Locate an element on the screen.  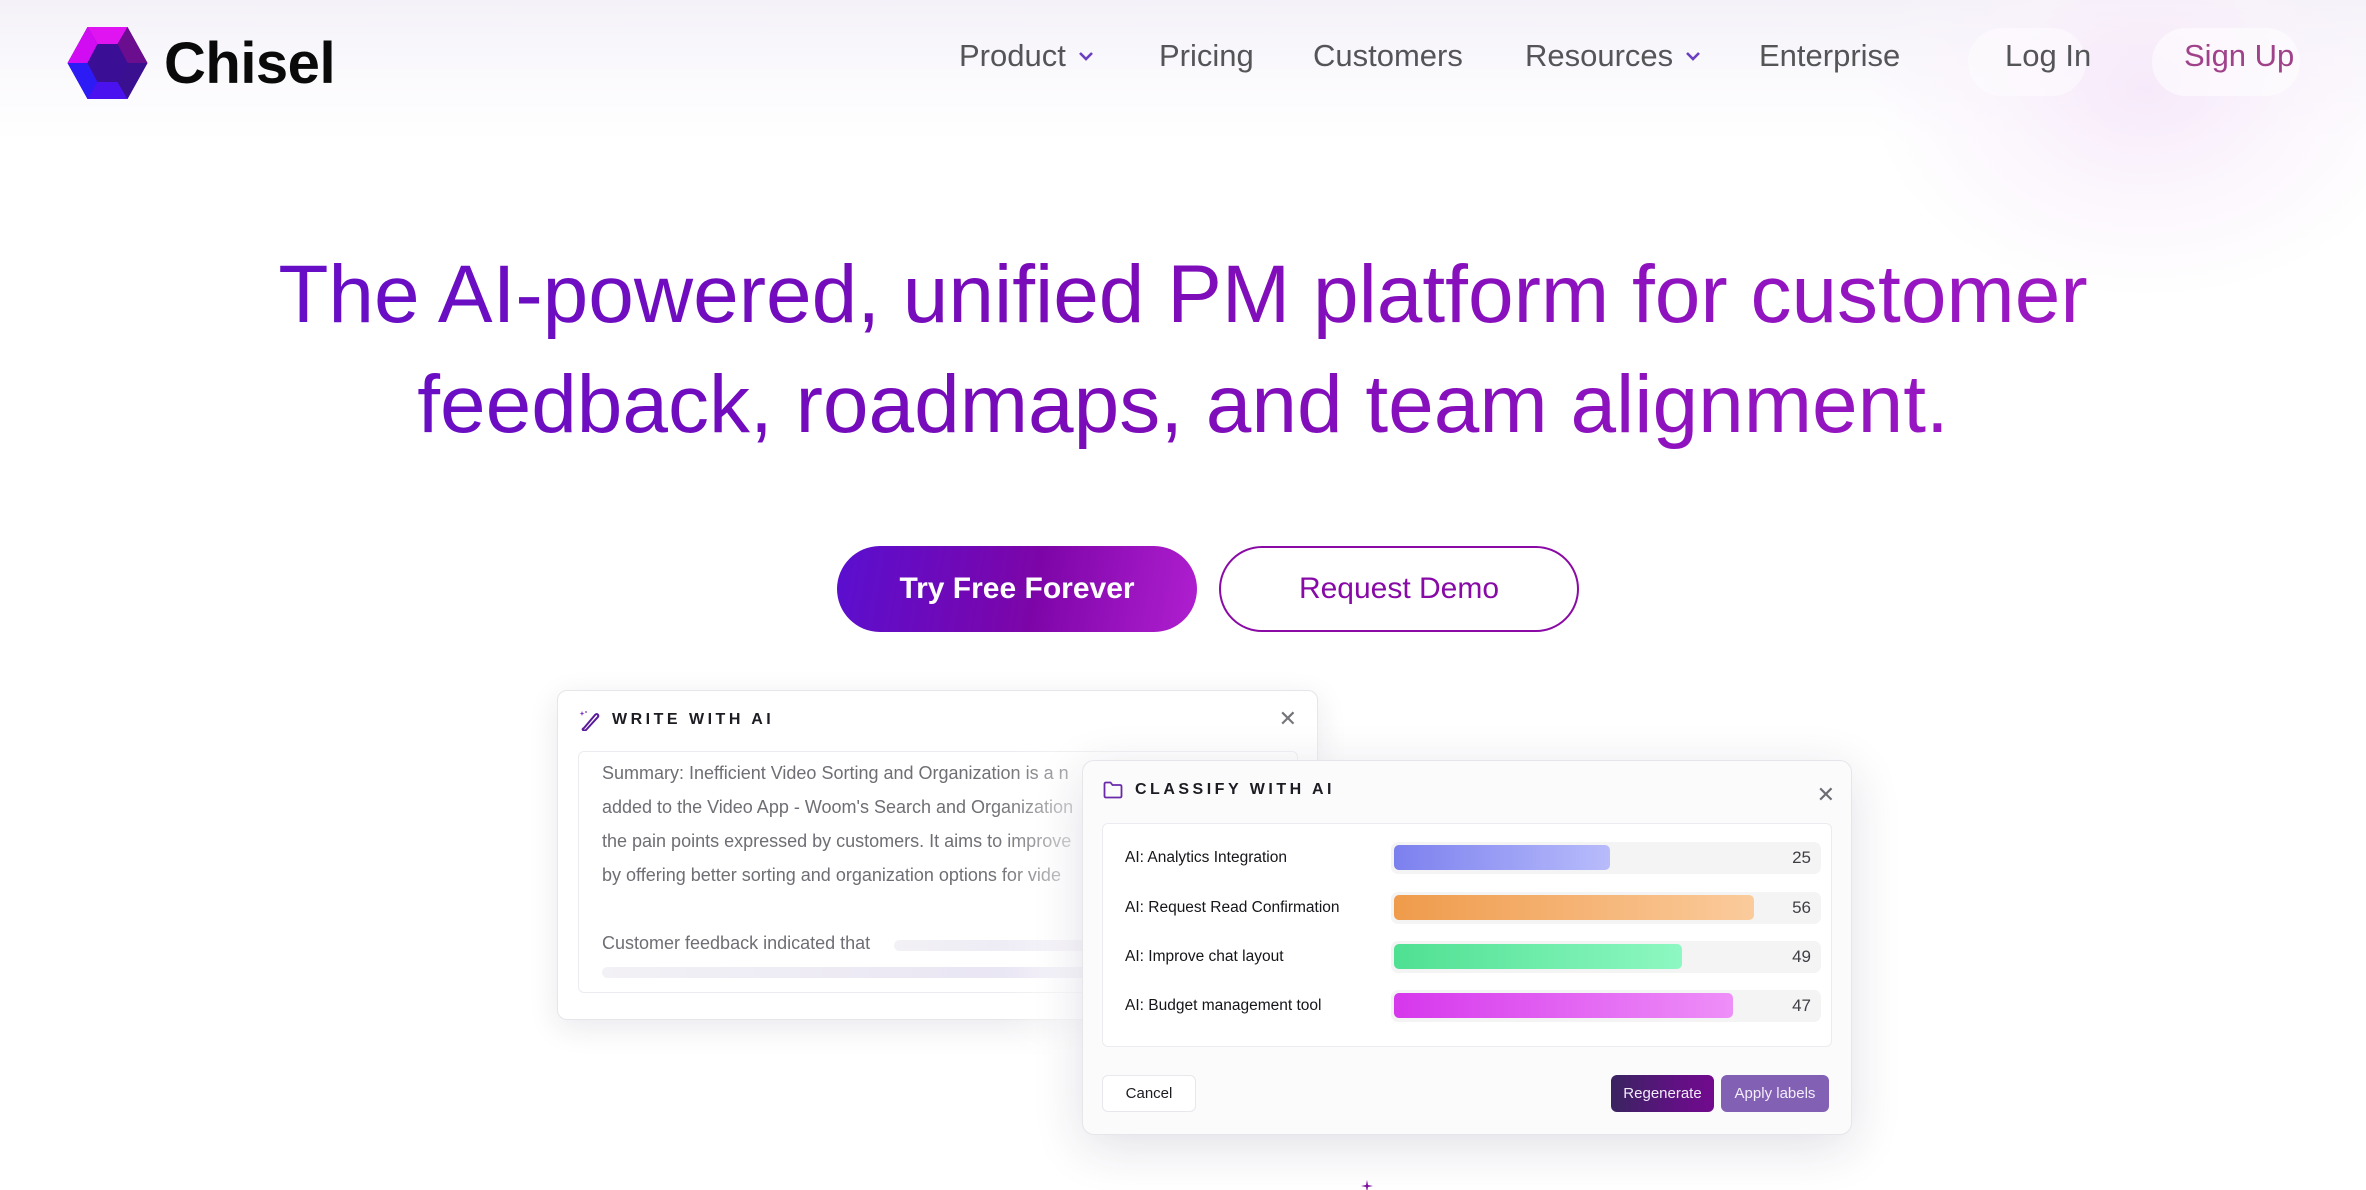
label-count: 49 is located at coordinates (1801, 956).